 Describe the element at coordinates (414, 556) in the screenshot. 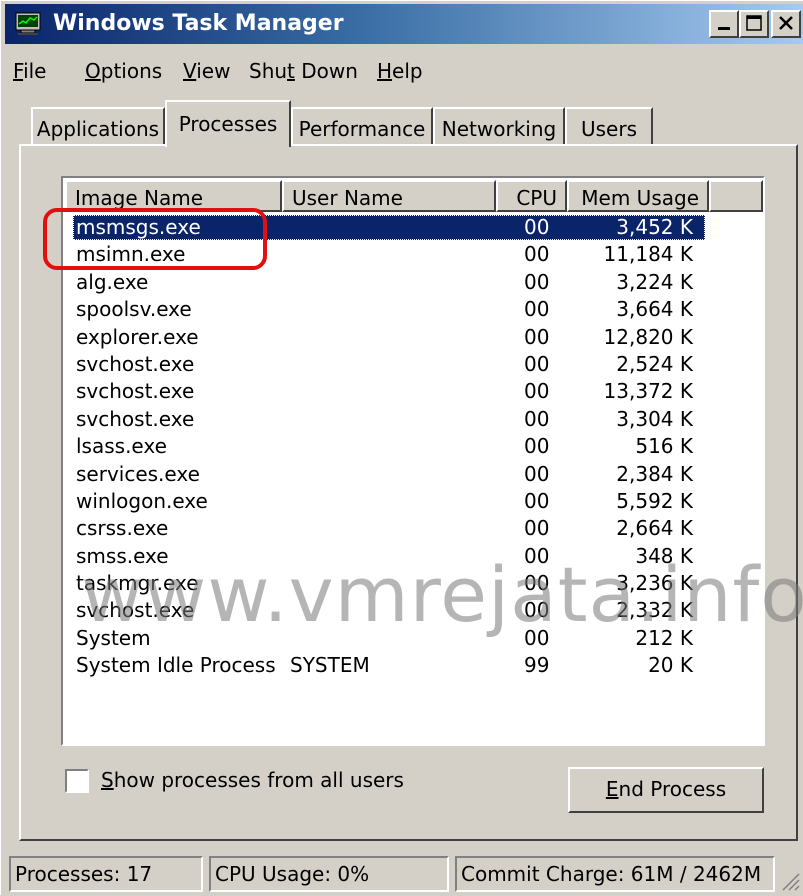

I see `table-row: smss.exe 00 348 K` at that location.